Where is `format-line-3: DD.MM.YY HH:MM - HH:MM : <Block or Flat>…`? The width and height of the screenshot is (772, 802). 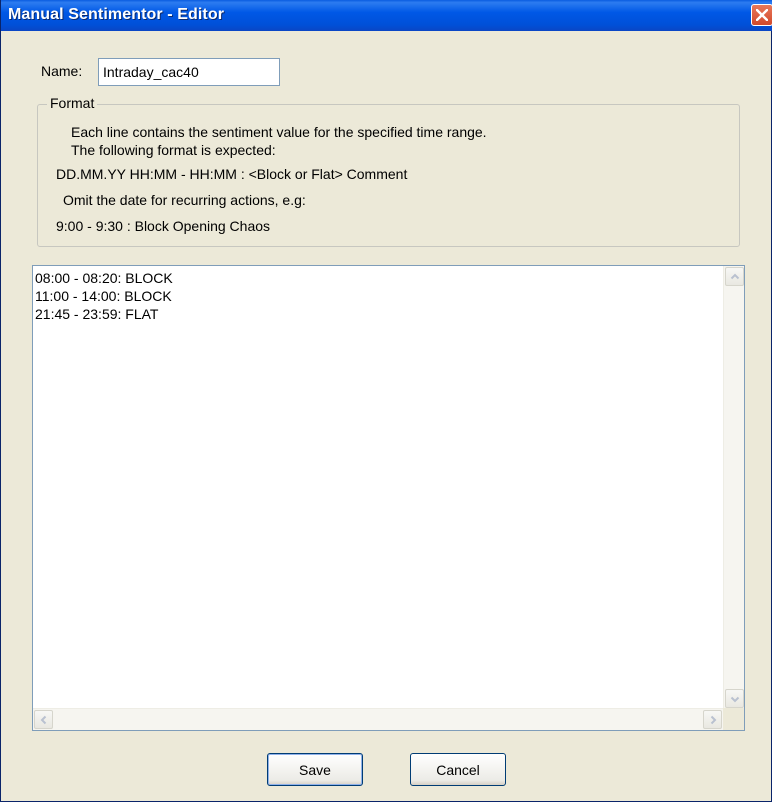
format-line-3: DD.MM.YY HH:MM - HH:MM : <Block or Flat>… is located at coordinates (232, 174).